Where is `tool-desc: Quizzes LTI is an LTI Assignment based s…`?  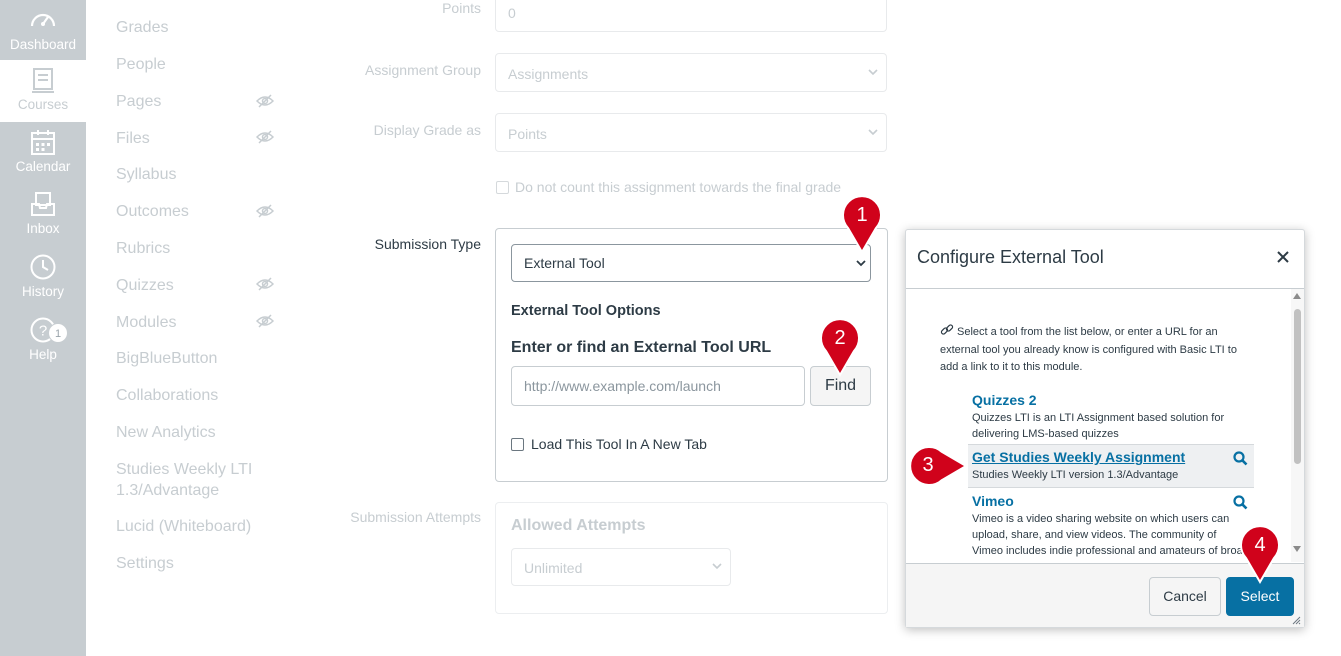 tool-desc: Quizzes LTI is an LTI Assignment based s… is located at coordinates (1098, 426).